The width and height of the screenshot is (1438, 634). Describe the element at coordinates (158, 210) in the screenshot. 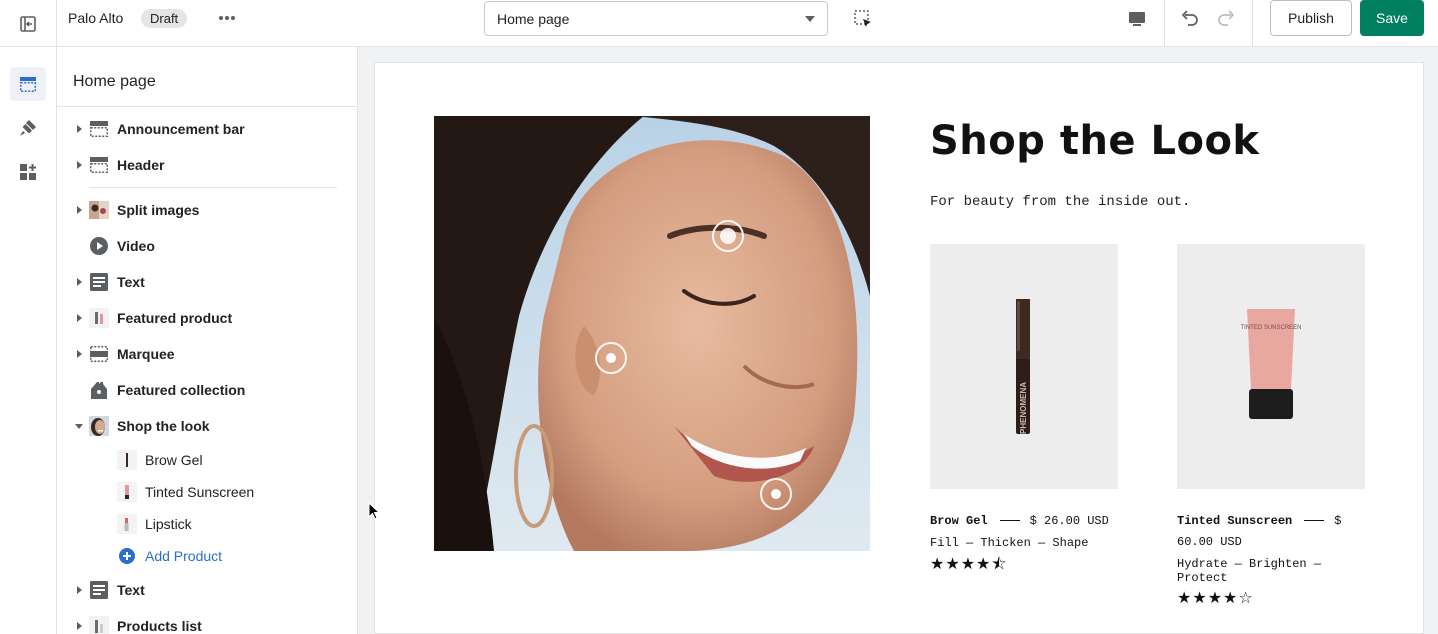

I see `sidebar-item-label: Split images` at that location.